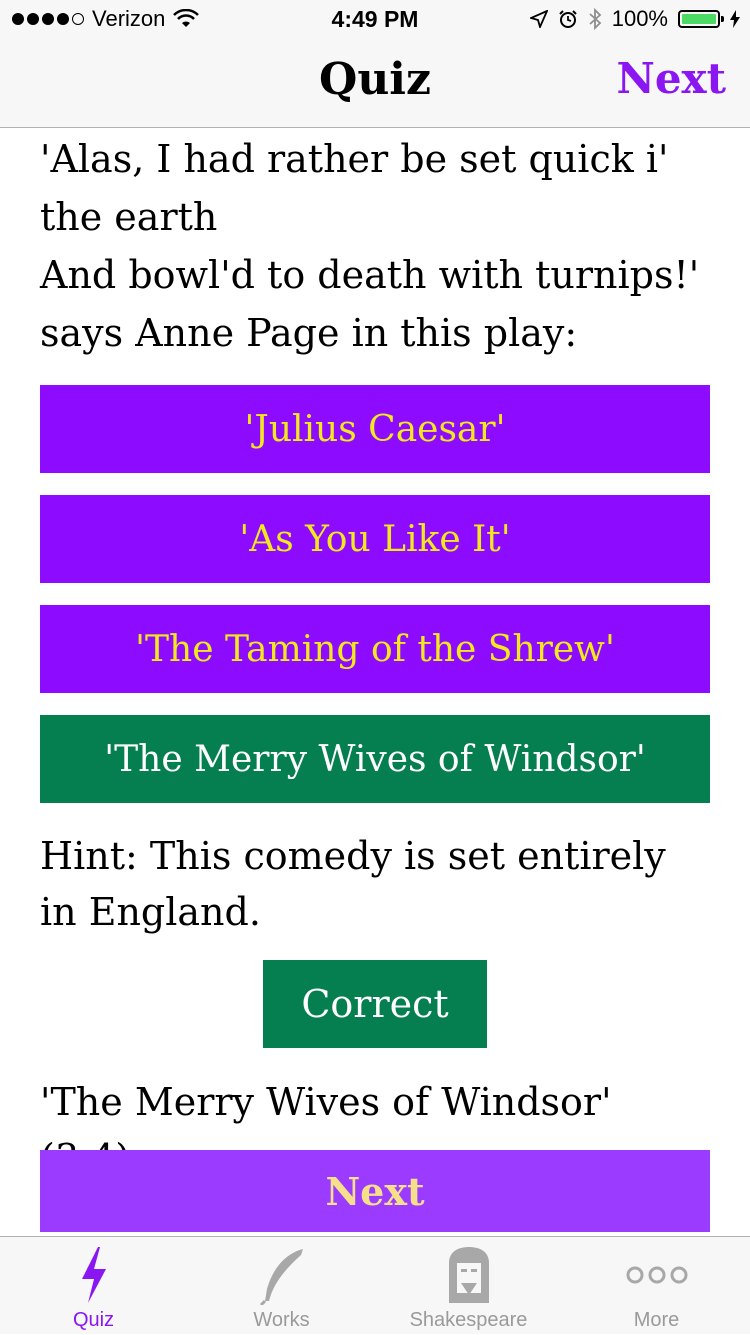  I want to click on nav-next-button: Next, so click(671, 78).